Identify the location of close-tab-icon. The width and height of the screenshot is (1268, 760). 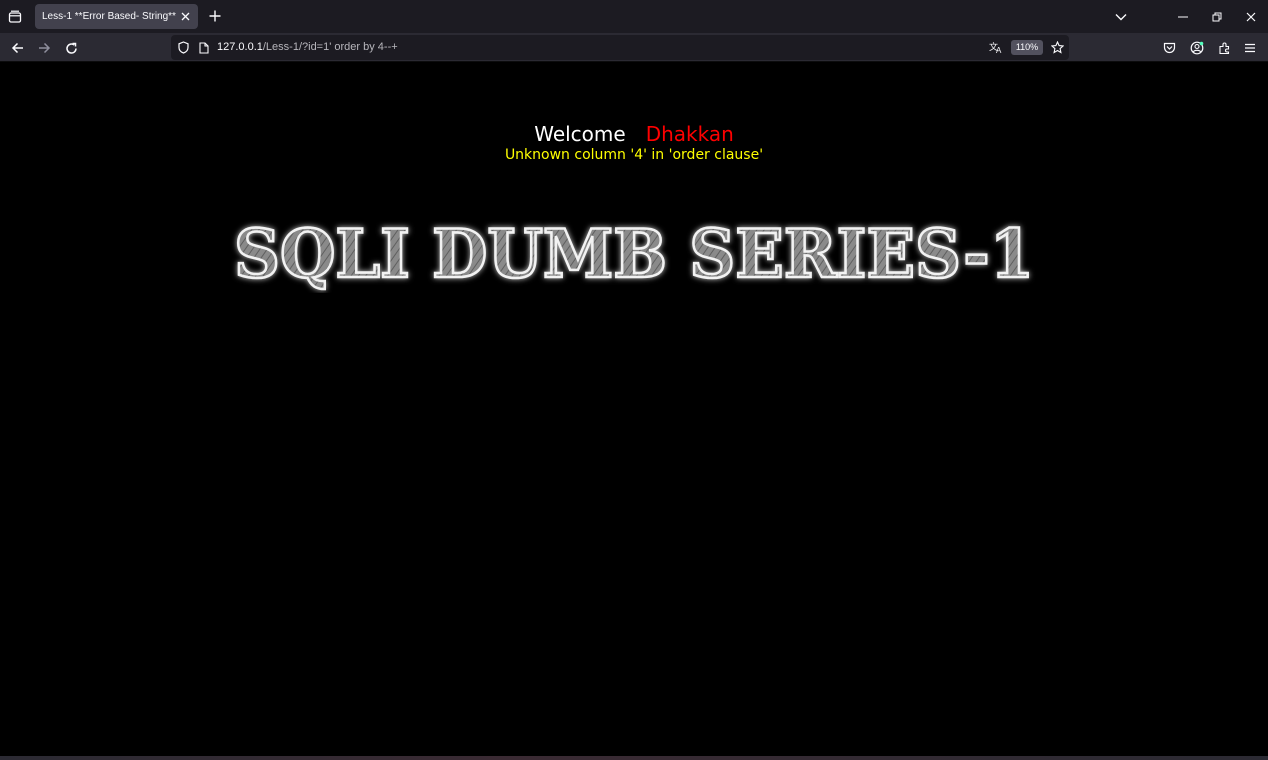
(185, 16).